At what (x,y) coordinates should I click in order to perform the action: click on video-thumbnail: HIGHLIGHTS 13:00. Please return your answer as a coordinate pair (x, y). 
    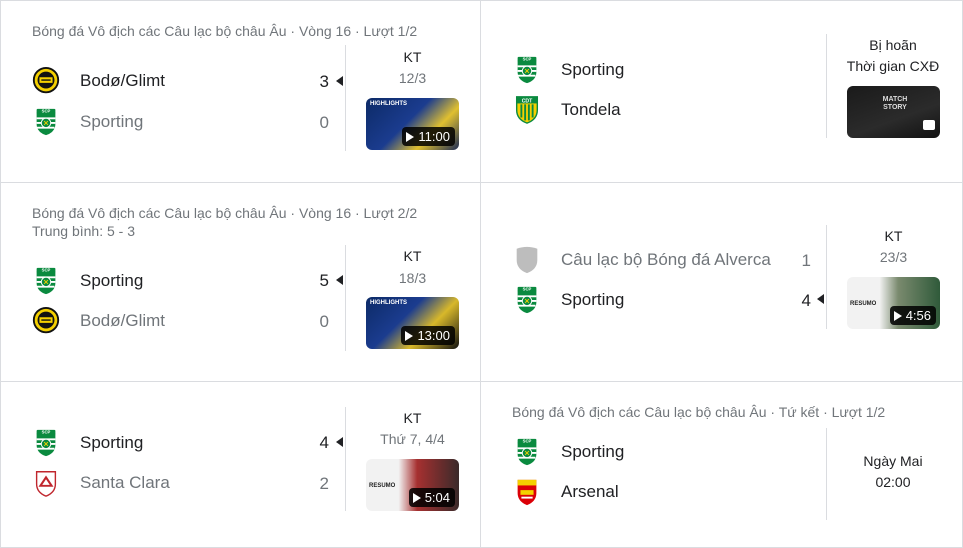
    Looking at the image, I should click on (412, 323).